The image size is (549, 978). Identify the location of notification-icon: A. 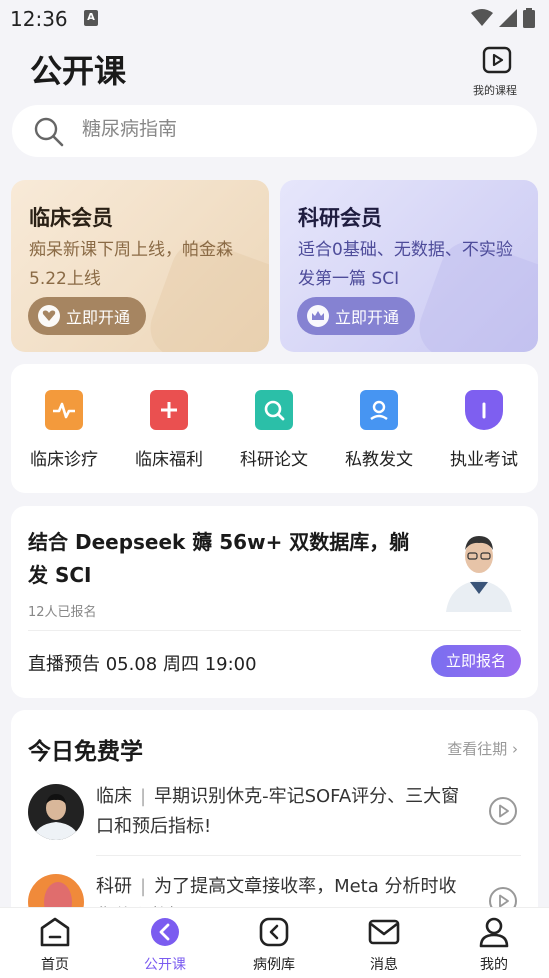
(91, 18).